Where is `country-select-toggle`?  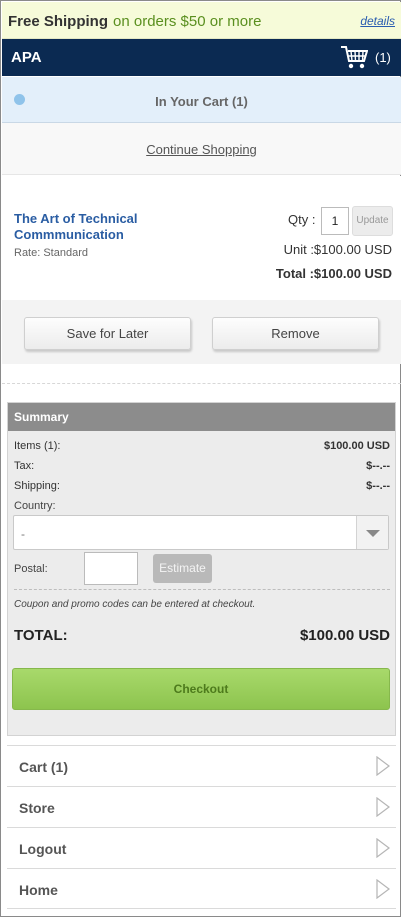 country-select-toggle is located at coordinates (372, 532).